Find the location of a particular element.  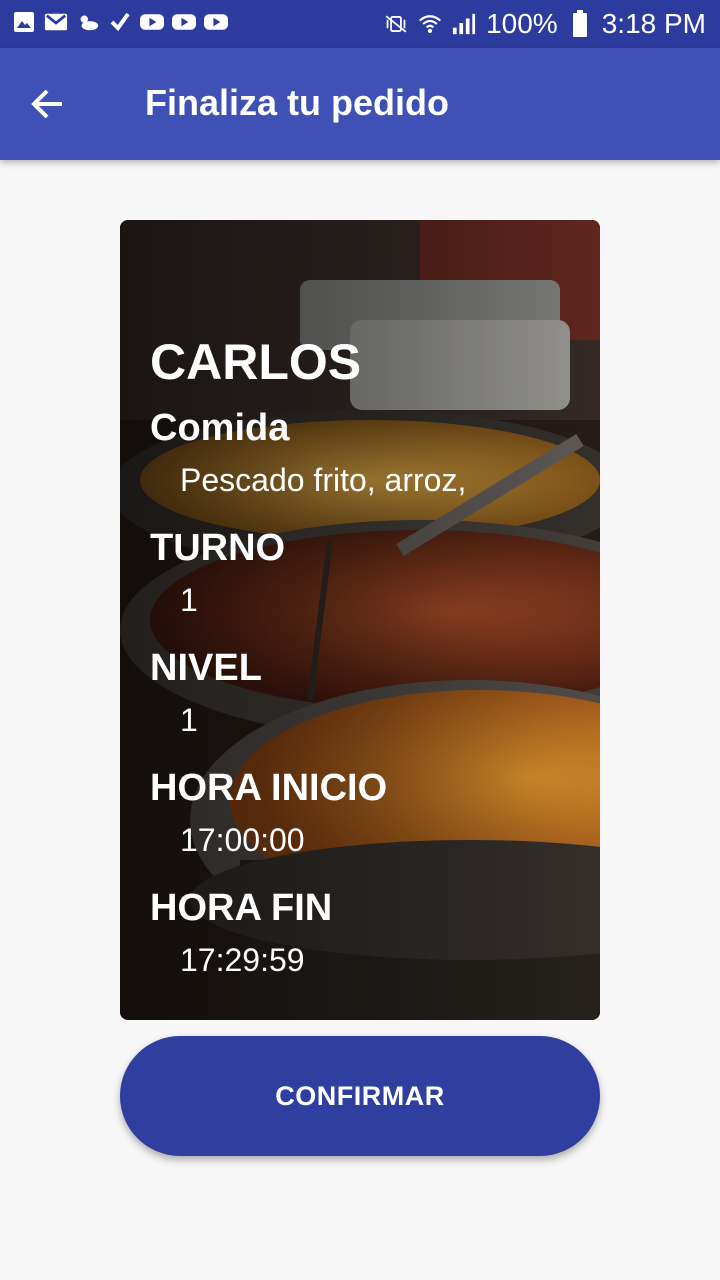

start-time-value: 17:00:00 is located at coordinates (242, 840).